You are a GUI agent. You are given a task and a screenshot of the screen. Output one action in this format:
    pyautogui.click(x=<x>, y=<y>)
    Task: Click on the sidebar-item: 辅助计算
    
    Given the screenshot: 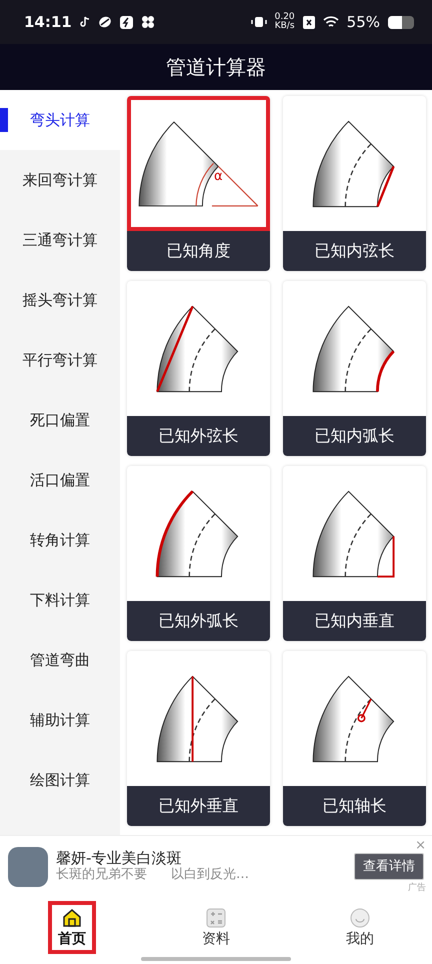 What is the action you would take?
    pyautogui.click(x=60, y=720)
    